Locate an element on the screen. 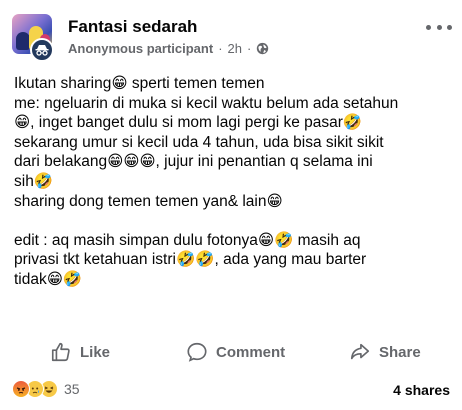 The height and width of the screenshot is (410, 462). post-line: sharing dong temen temen yan& lain😁 is located at coordinates (148, 201).